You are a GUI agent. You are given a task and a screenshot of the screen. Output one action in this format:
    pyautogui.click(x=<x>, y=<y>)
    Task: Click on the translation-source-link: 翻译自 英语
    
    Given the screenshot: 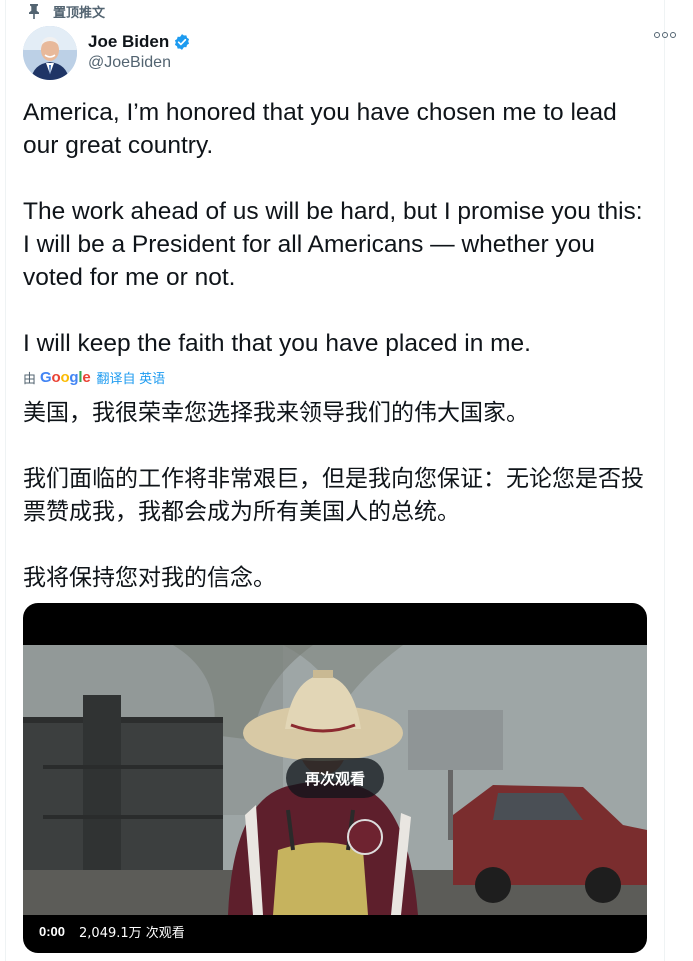 What is the action you would take?
    pyautogui.click(x=131, y=377)
    